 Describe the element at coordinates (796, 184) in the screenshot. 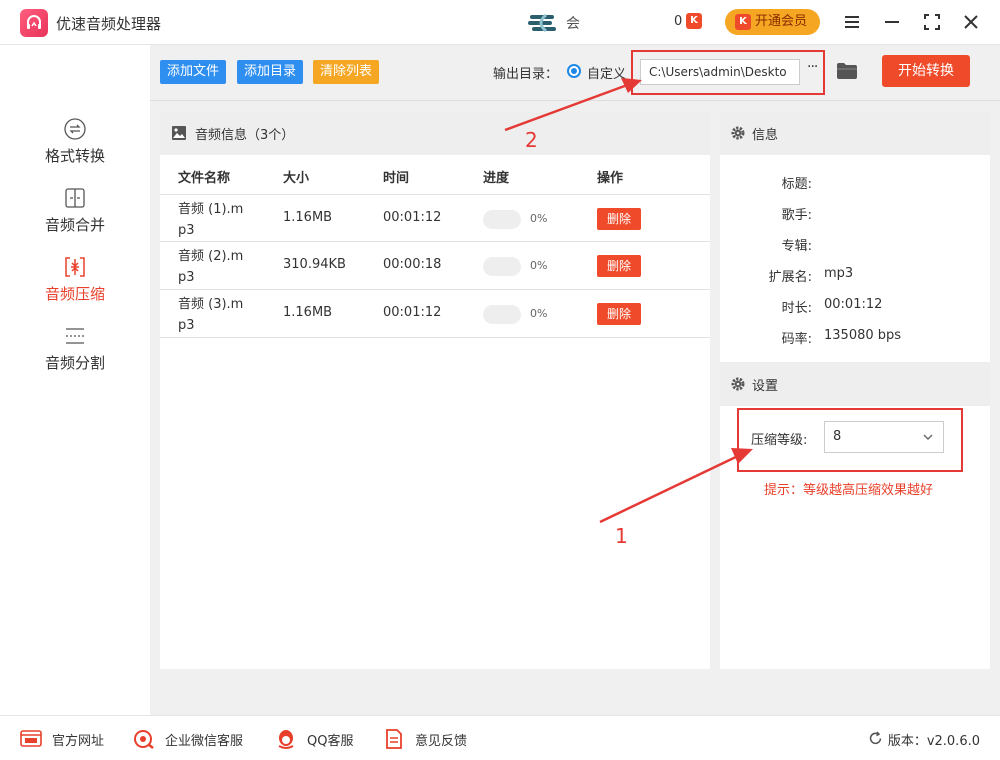

I see `info-key-title: 标题:` at that location.